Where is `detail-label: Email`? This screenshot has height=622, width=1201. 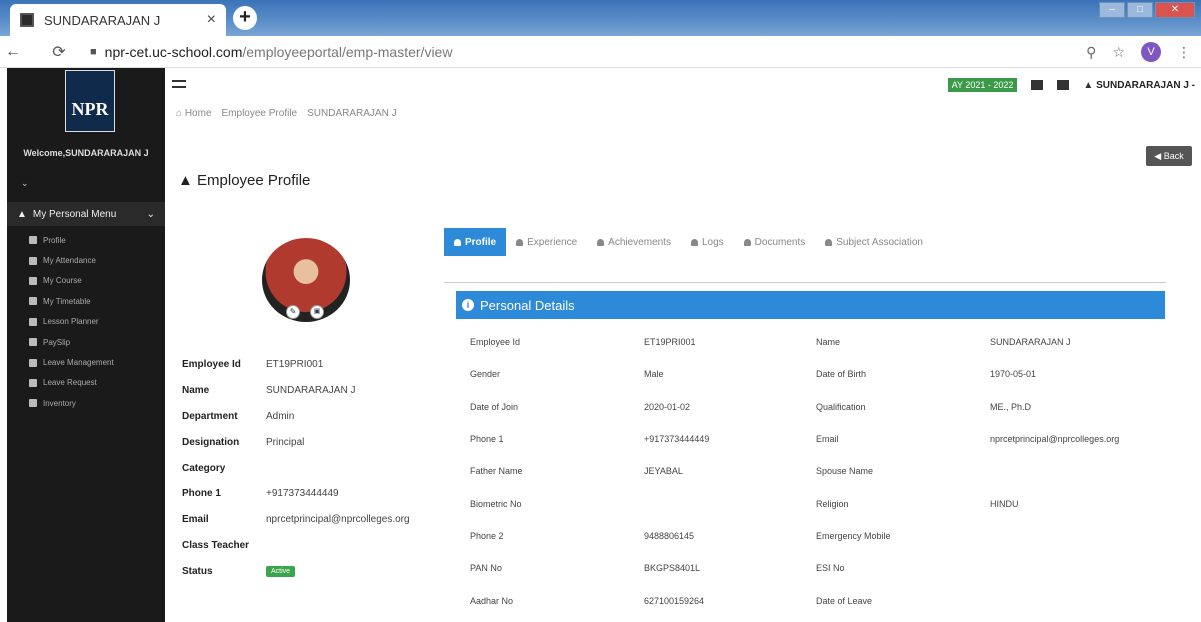
detail-label: Email is located at coordinates (827, 439).